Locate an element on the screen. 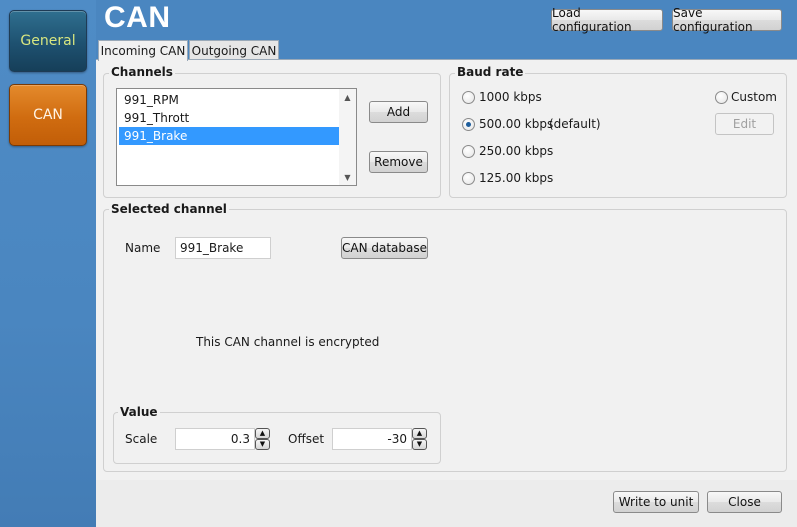 The width and height of the screenshot is (797, 527). close-button: Close is located at coordinates (744, 502).